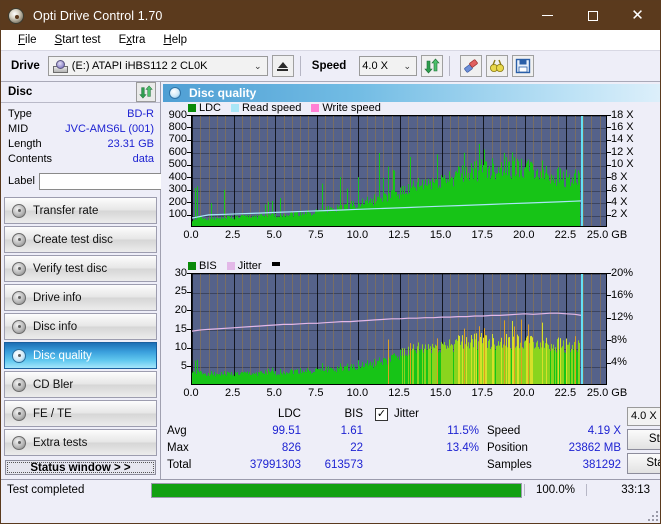 This screenshot has height=524, width=661. I want to click on sidebar-item-drive-info: Drive info, so click(80, 297).